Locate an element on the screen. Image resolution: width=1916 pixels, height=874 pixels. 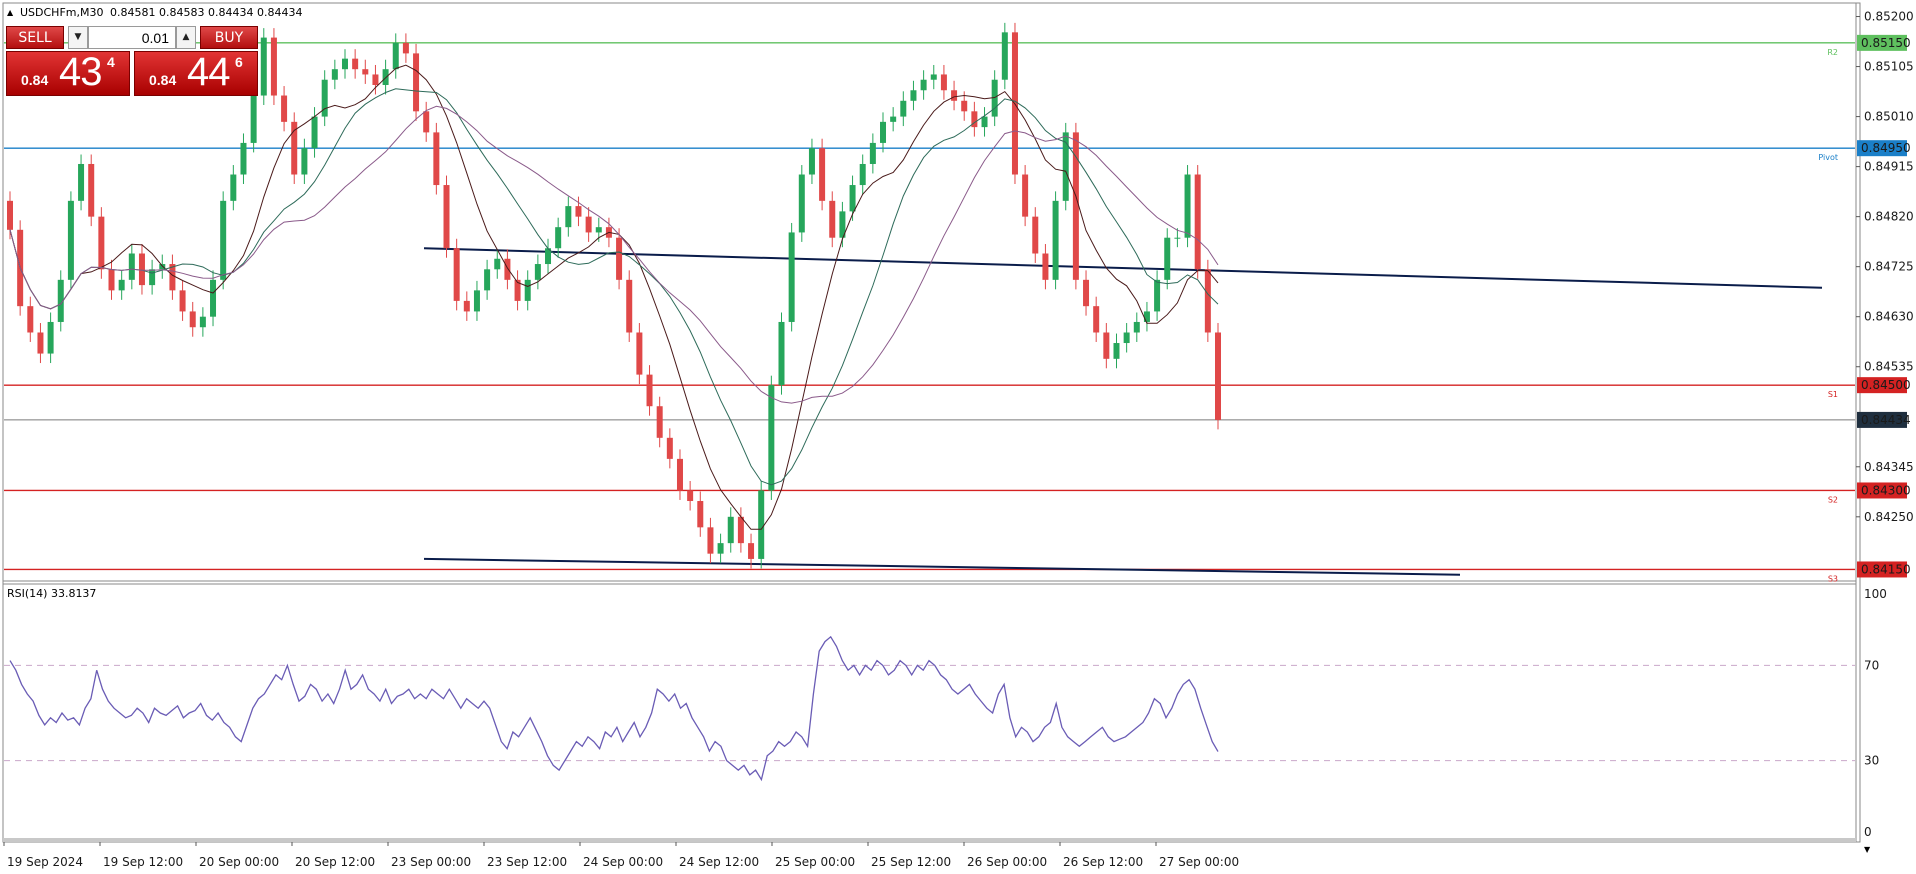
sell-price-button: 0.84 43 4 is located at coordinates (68, 73).